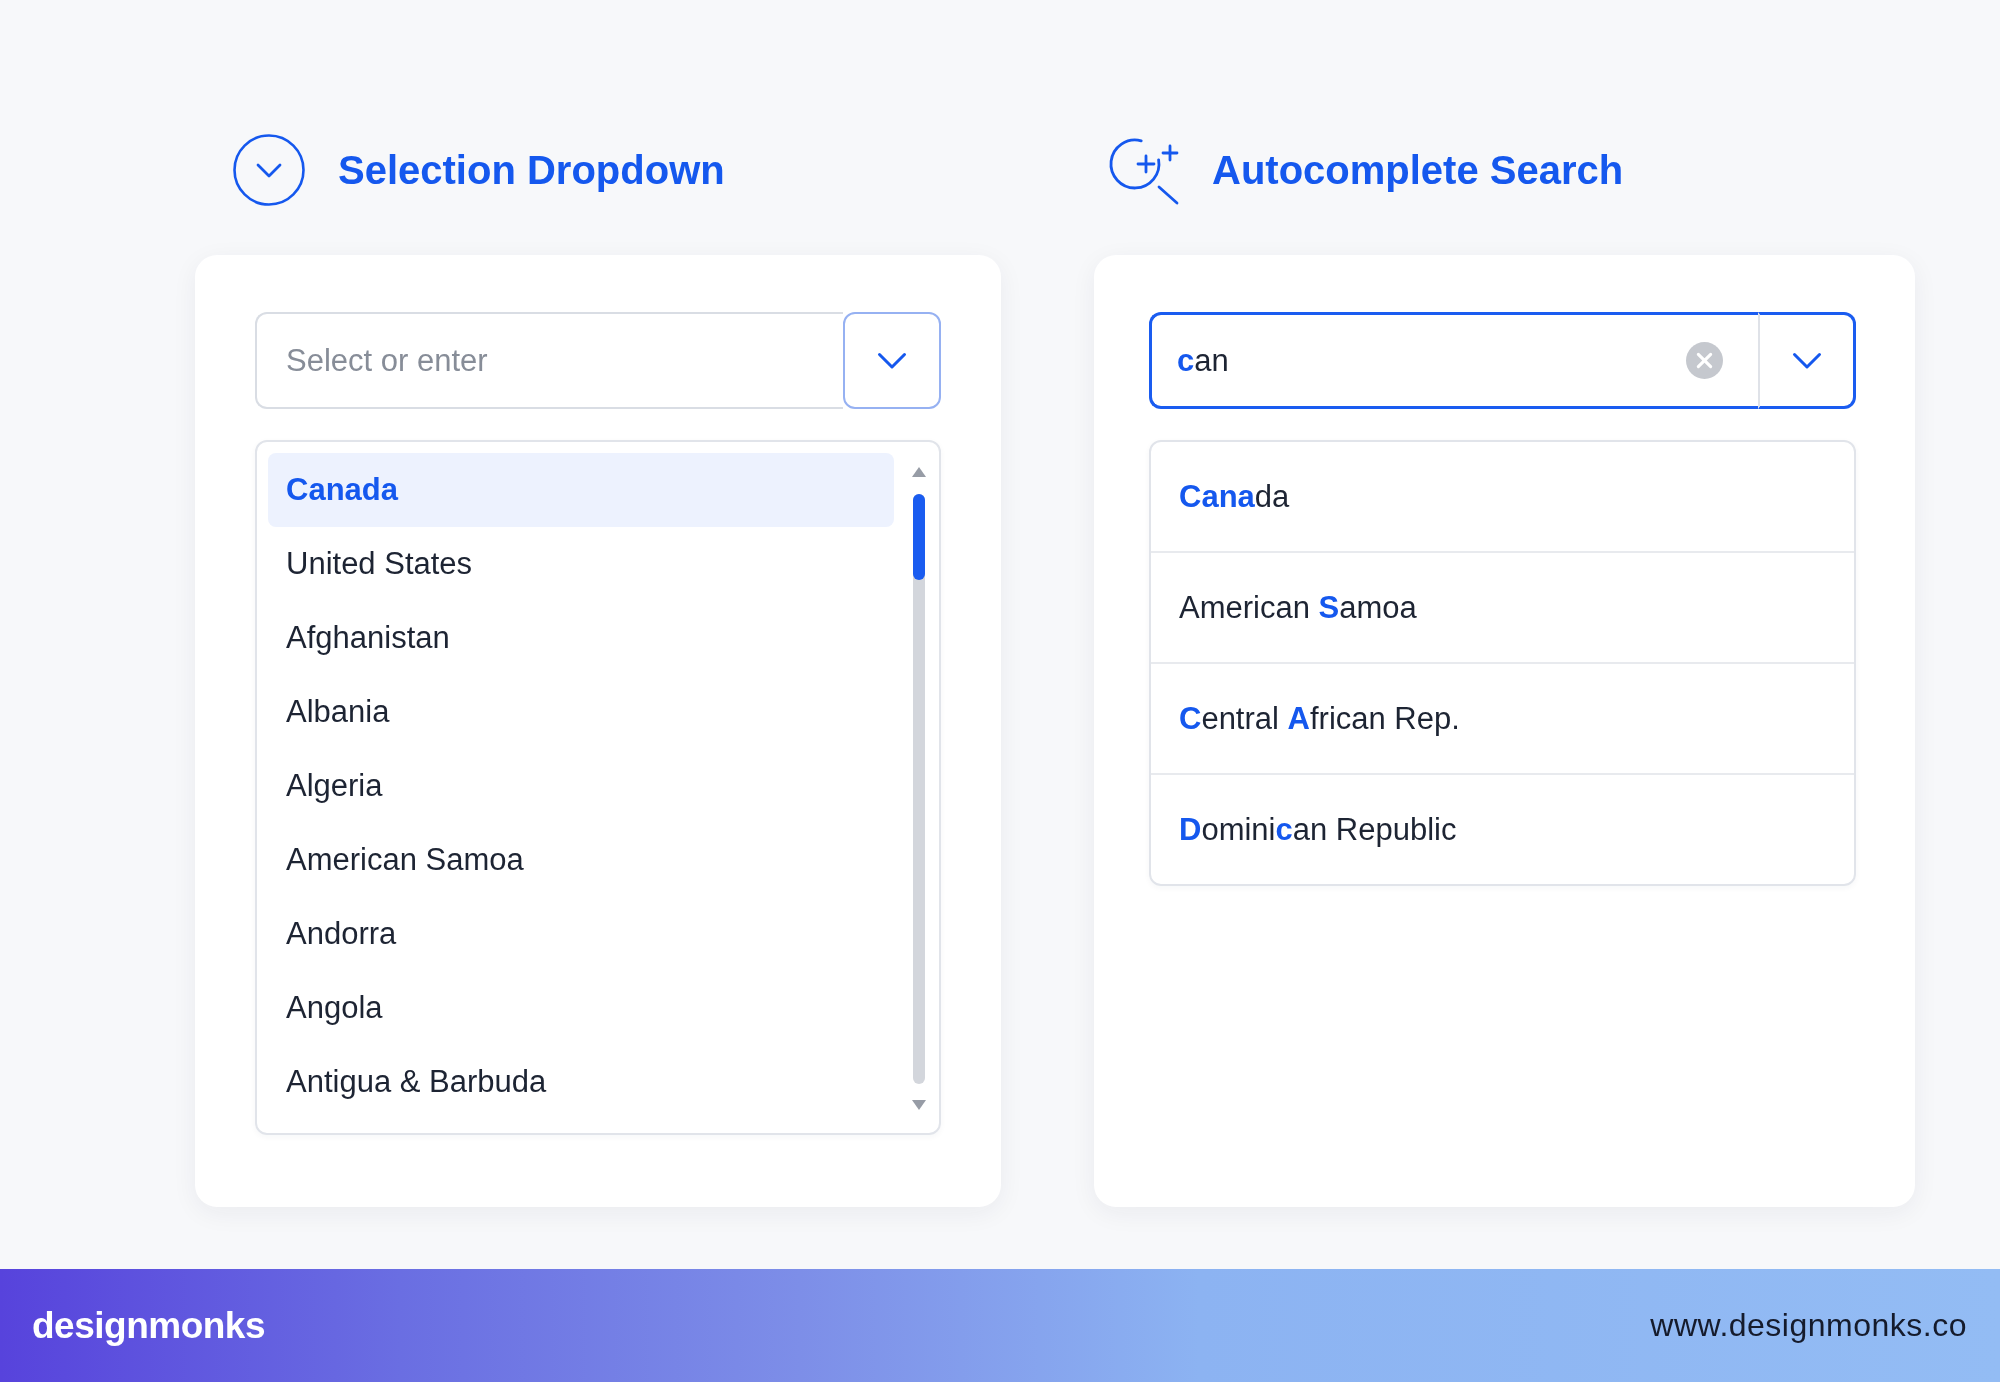 The height and width of the screenshot is (1382, 2000). Describe the element at coordinates (1144, 170) in the screenshot. I see `magnifier-plus-icon` at that location.